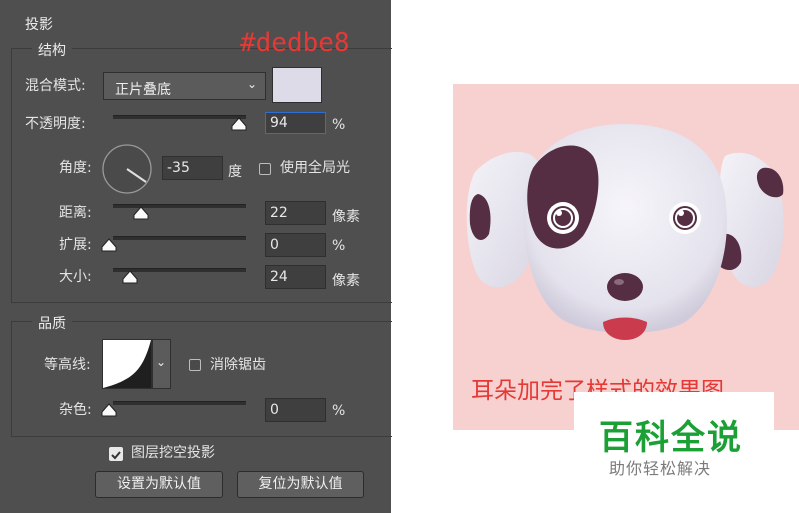 This screenshot has height=513, width=799. What do you see at coordinates (295, 245) in the screenshot?
I see `spread-input: 0` at bounding box center [295, 245].